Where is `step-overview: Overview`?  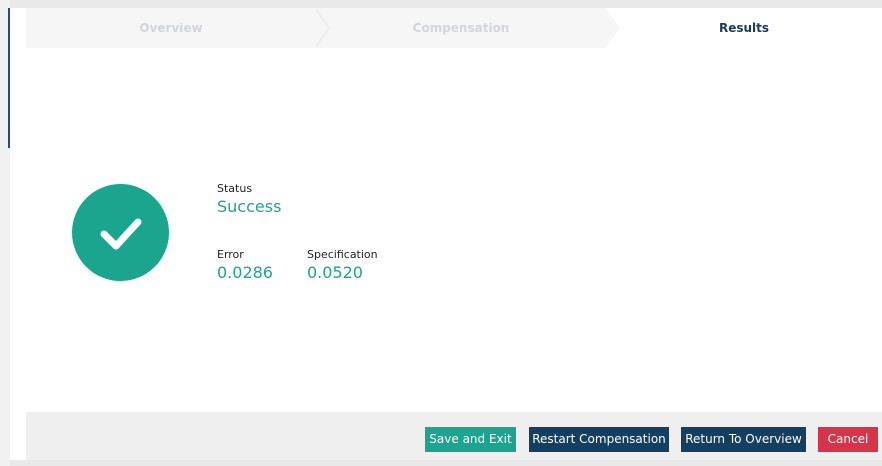
step-overview: Overview is located at coordinates (171, 28).